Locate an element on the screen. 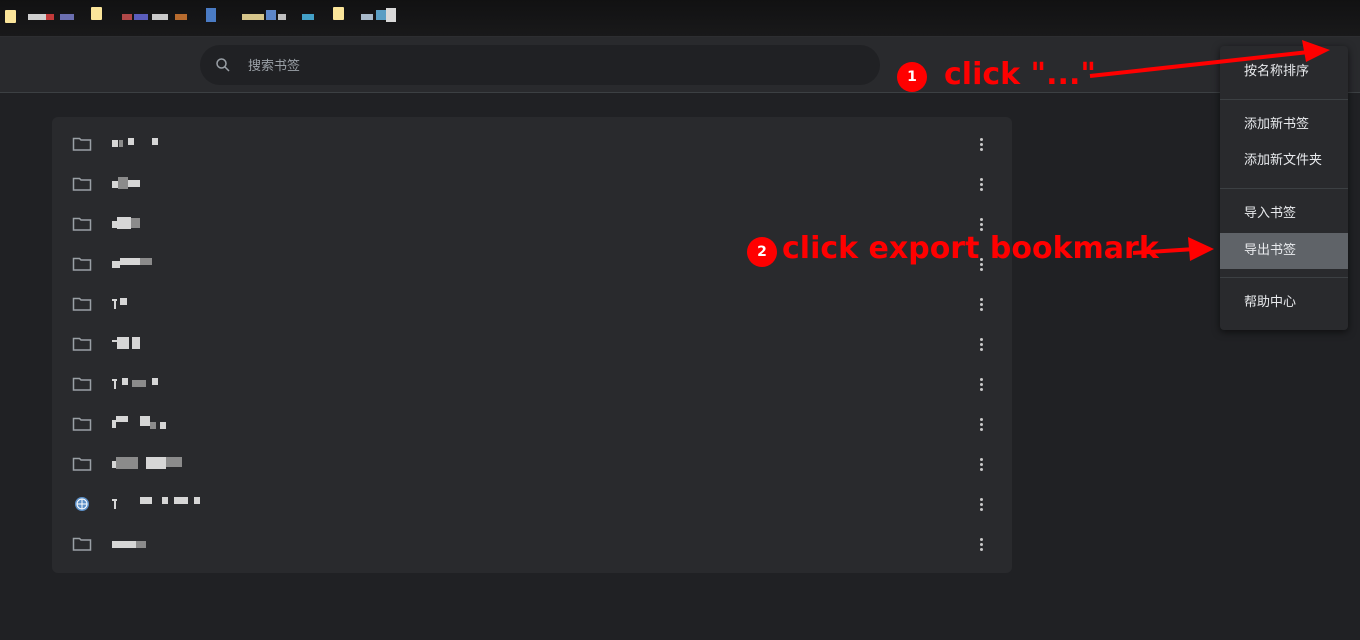 The image size is (1360, 640). annotation-step-2-badge: 2 is located at coordinates (762, 252).